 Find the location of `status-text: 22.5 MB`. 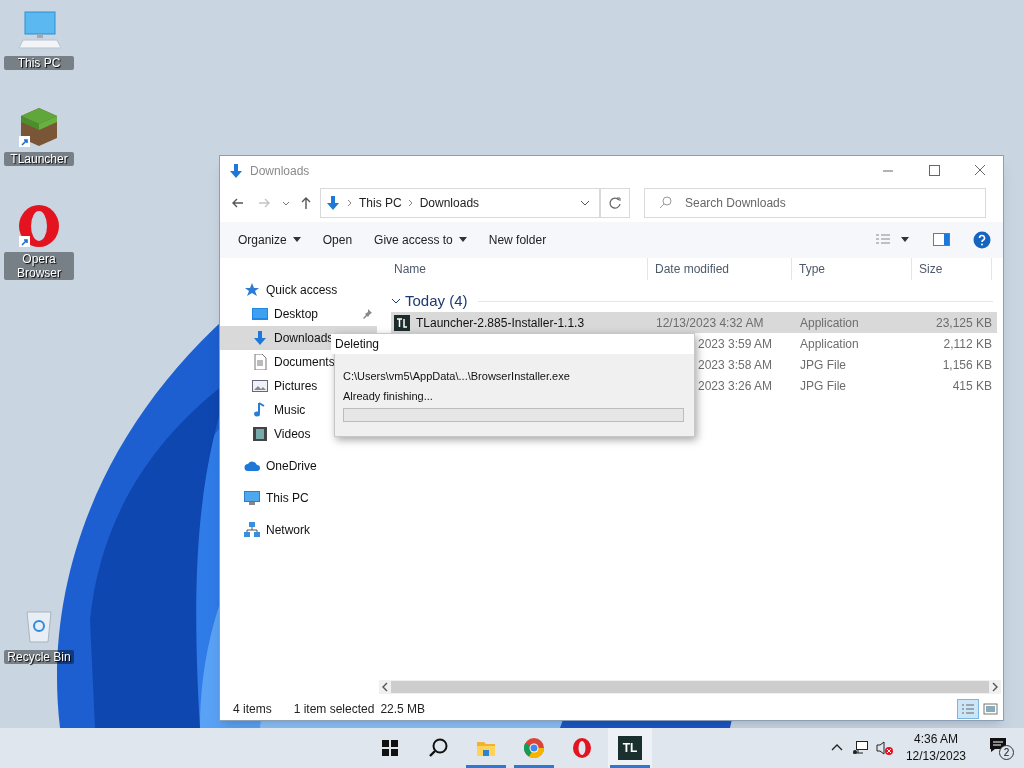

status-text: 22.5 MB is located at coordinates (403, 709).